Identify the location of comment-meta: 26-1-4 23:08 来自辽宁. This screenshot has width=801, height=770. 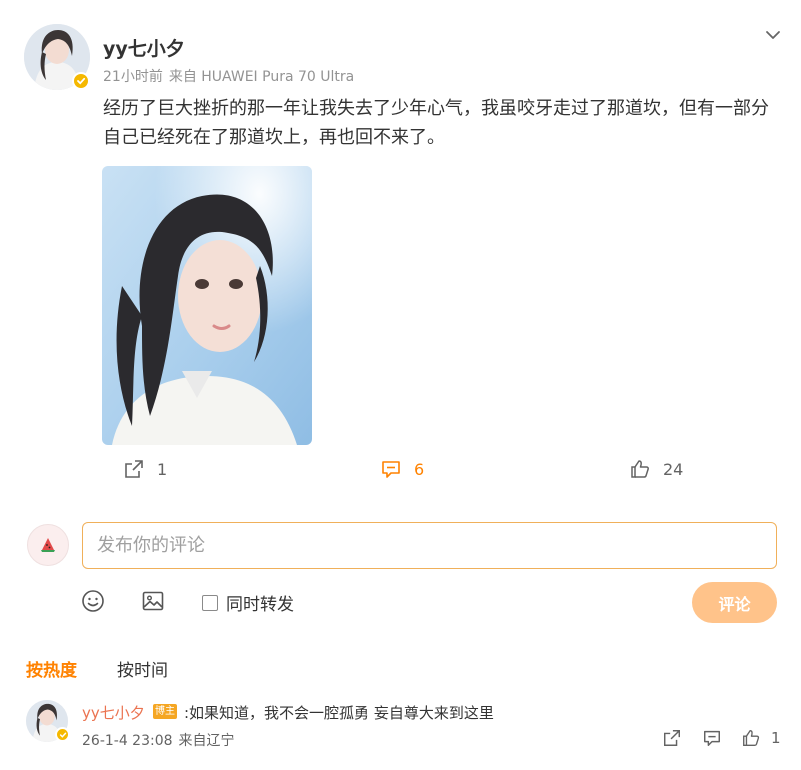
(158, 740).